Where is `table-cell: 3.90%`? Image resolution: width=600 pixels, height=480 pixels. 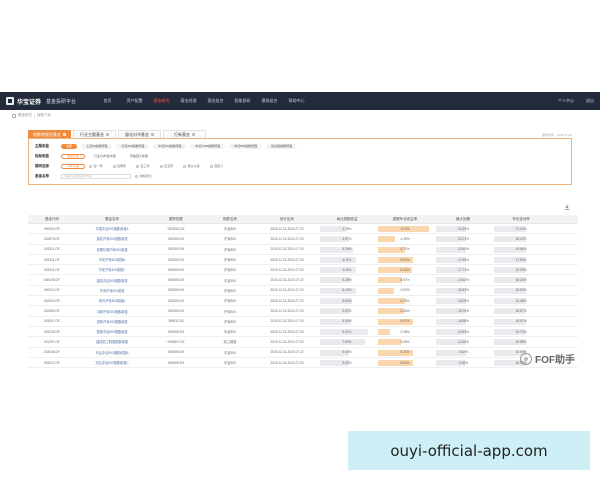 table-cell: 3.90% is located at coordinates (405, 290).